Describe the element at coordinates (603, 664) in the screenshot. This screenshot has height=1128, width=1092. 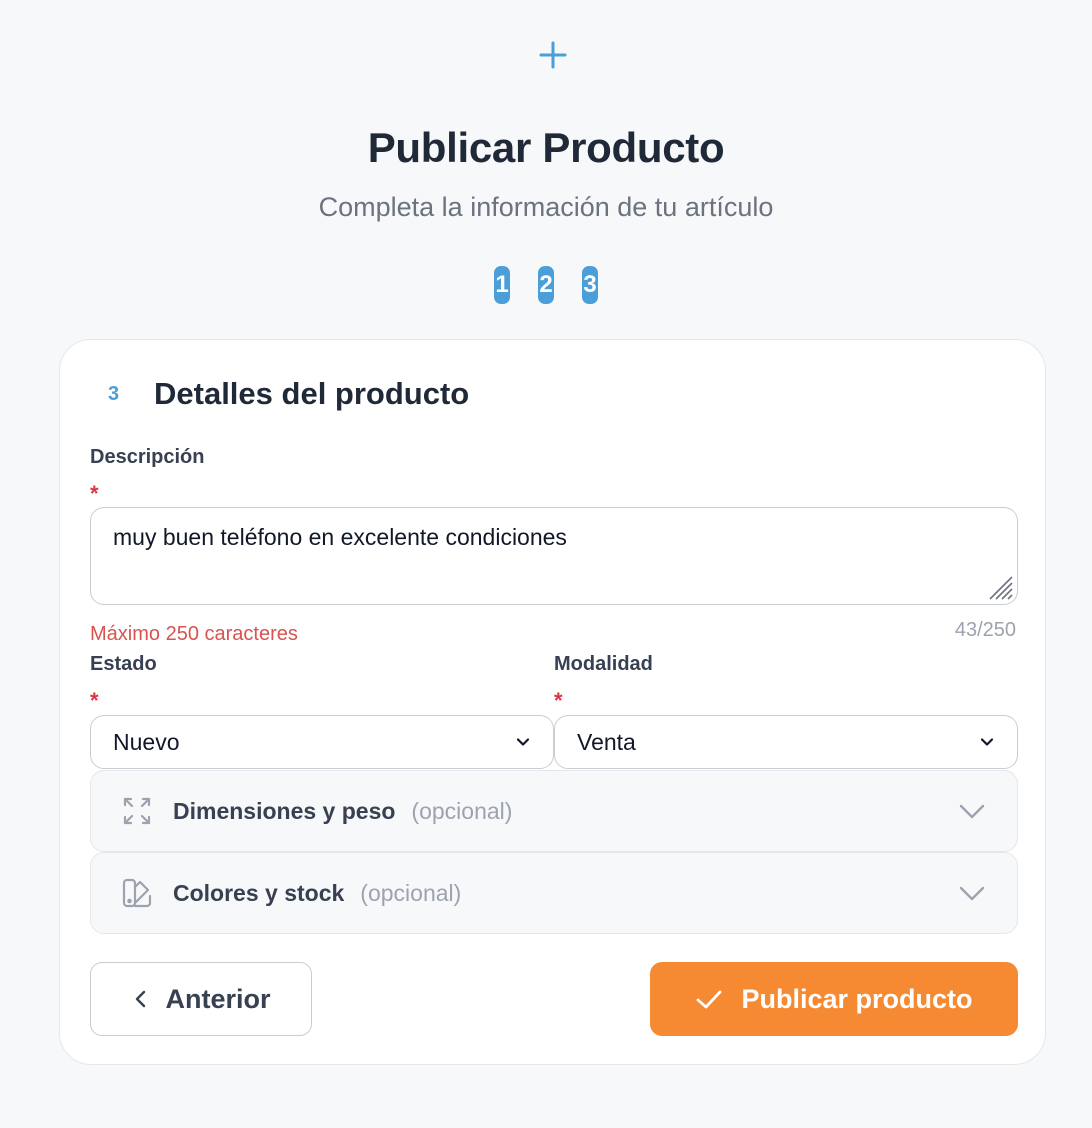
I see `modalidad-label: Modalidad` at that location.